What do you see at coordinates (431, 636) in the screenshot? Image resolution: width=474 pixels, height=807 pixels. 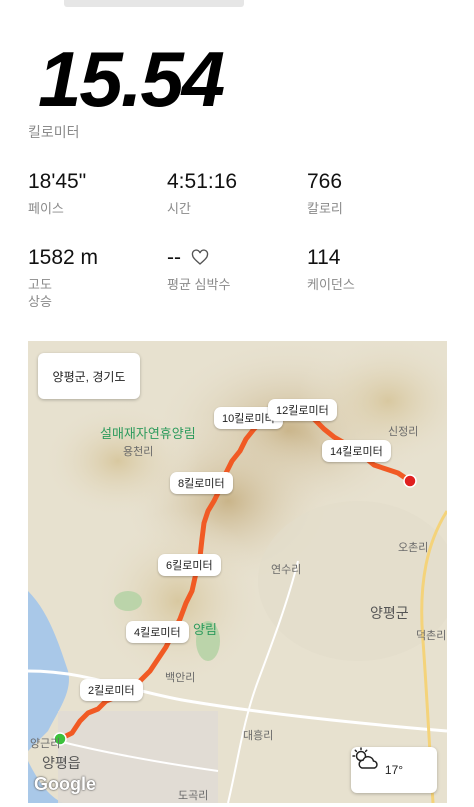 I see `place-deokchon: 덕촌리` at bounding box center [431, 636].